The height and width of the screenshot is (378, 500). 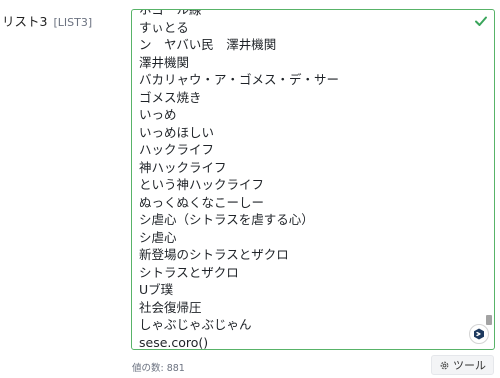 I want to click on list-item: ハックライフ, so click(x=177, y=149).